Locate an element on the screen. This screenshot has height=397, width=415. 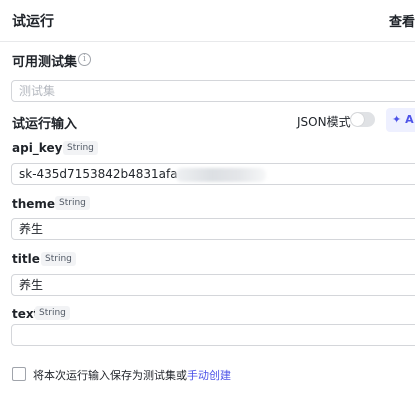
json-mode-label: JSON模式 is located at coordinates (324, 122).